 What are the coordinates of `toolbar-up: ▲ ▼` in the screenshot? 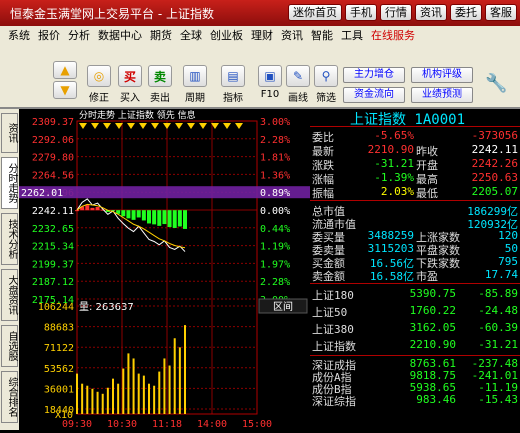 It's located at (65, 80).